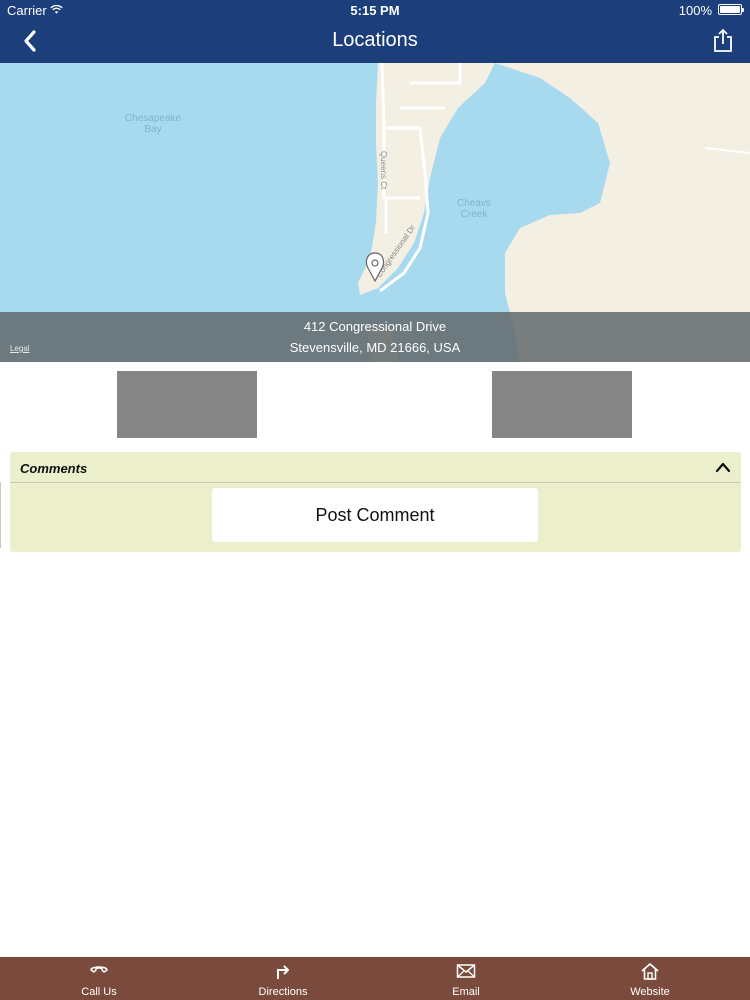  I want to click on comments-header: Comments, so click(375, 467).